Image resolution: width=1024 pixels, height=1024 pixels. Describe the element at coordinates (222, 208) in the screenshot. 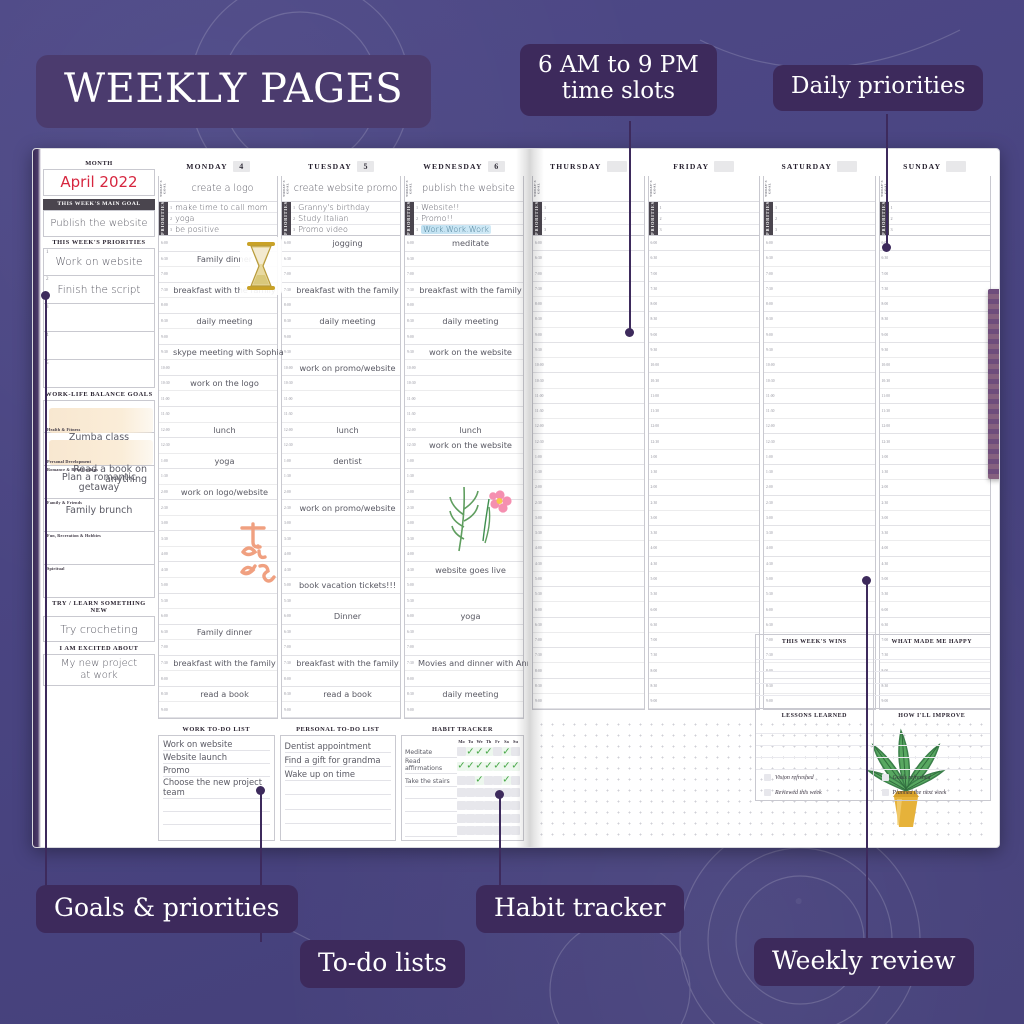

I see `day-priority-item: 1 make time to call mom` at that location.